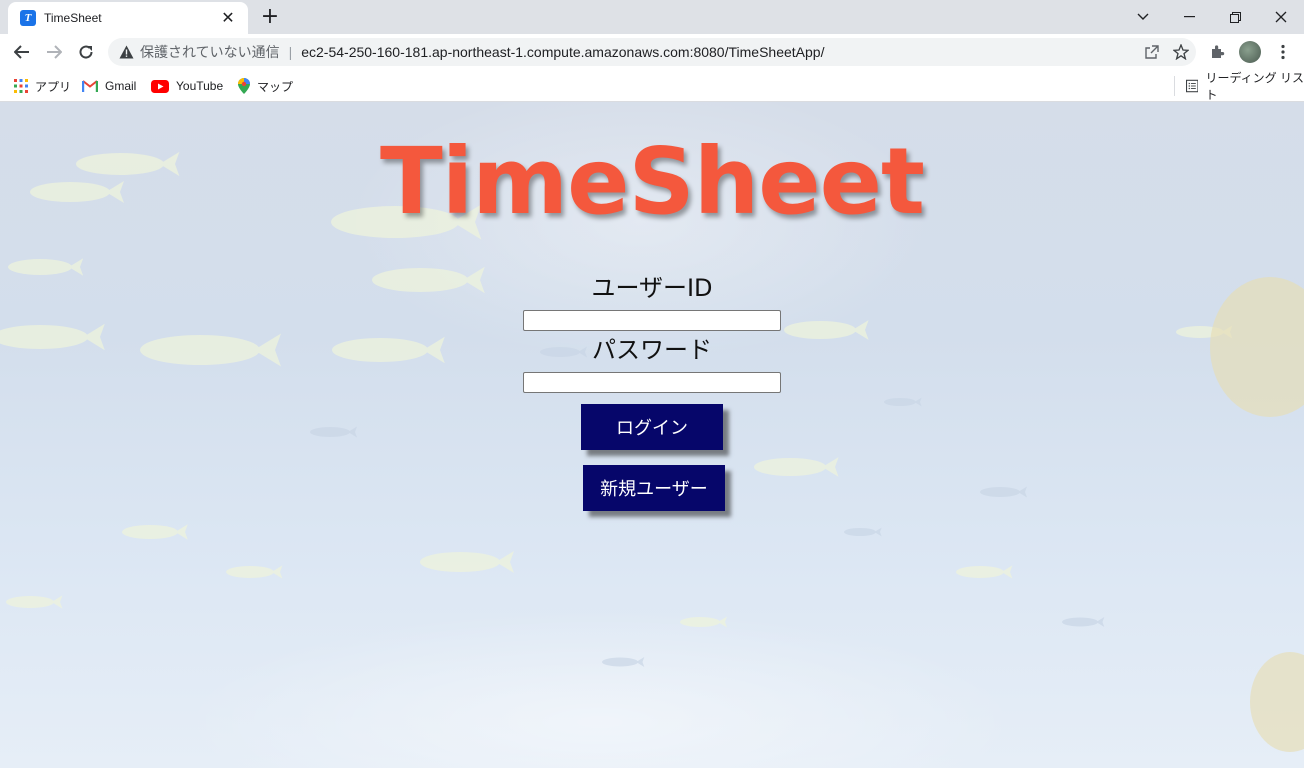  What do you see at coordinates (1254, 86) in the screenshot?
I see `reading-list-label: リーディング リスト` at bounding box center [1254, 86].